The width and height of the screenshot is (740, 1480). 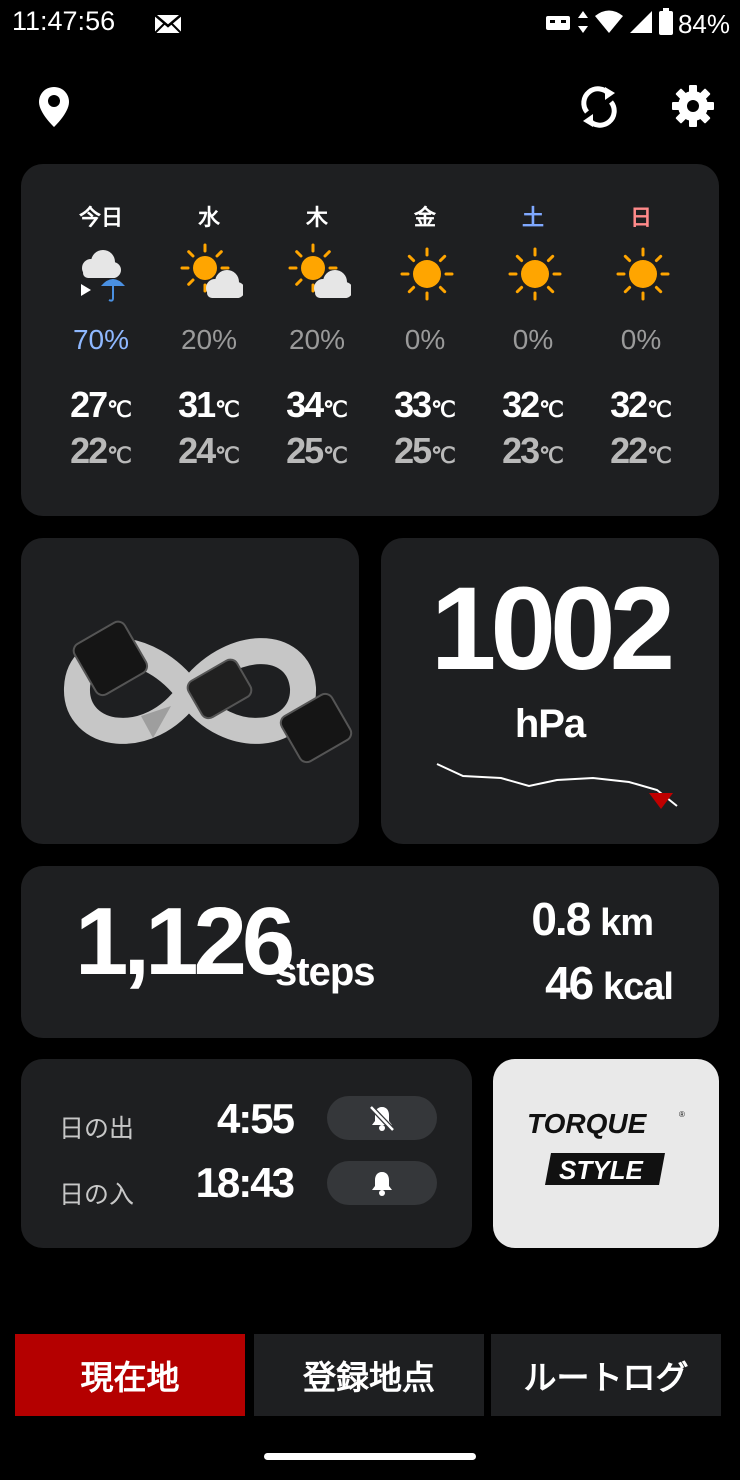 What do you see at coordinates (168, 26) in the screenshot?
I see `mail-icon` at bounding box center [168, 26].